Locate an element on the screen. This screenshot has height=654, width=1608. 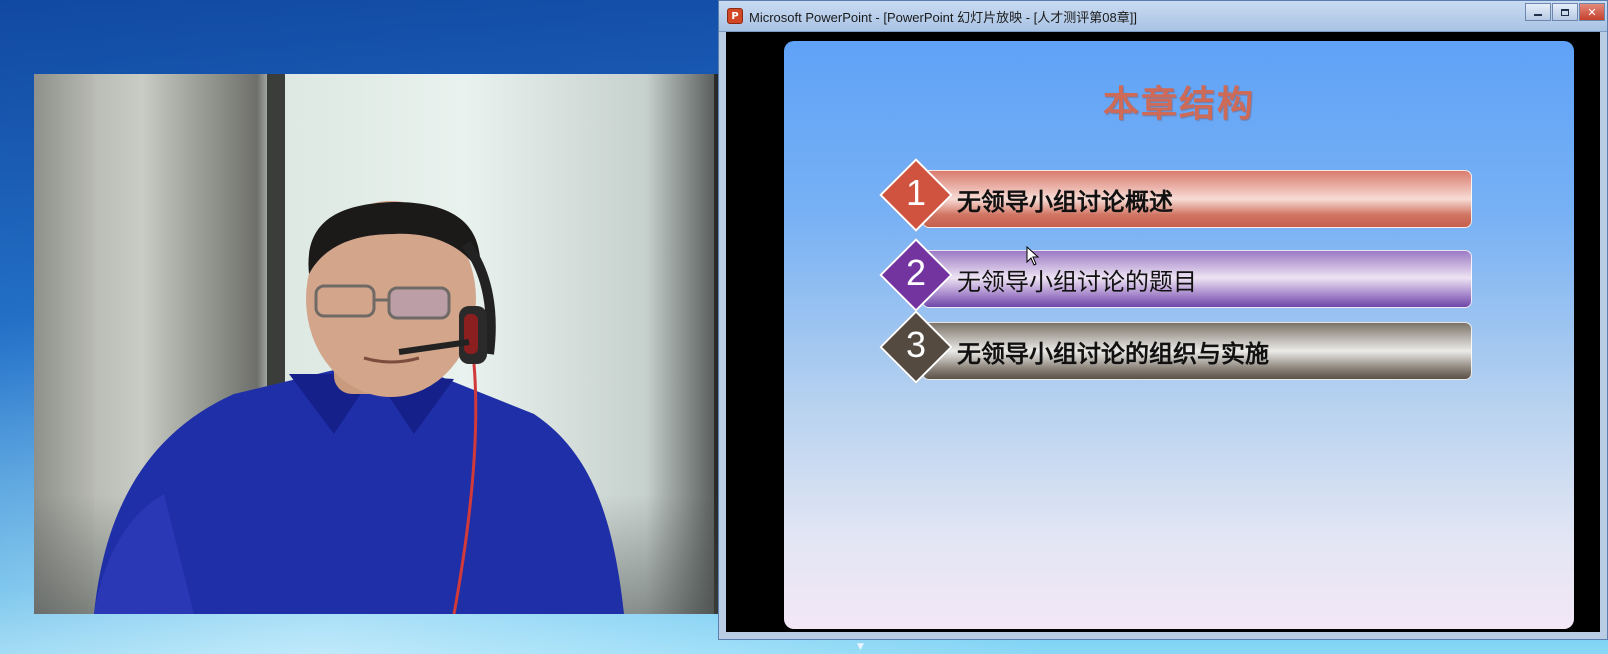
outline-item-bar: 无领导小组讨论的组织与实施 is located at coordinates (1197, 351).